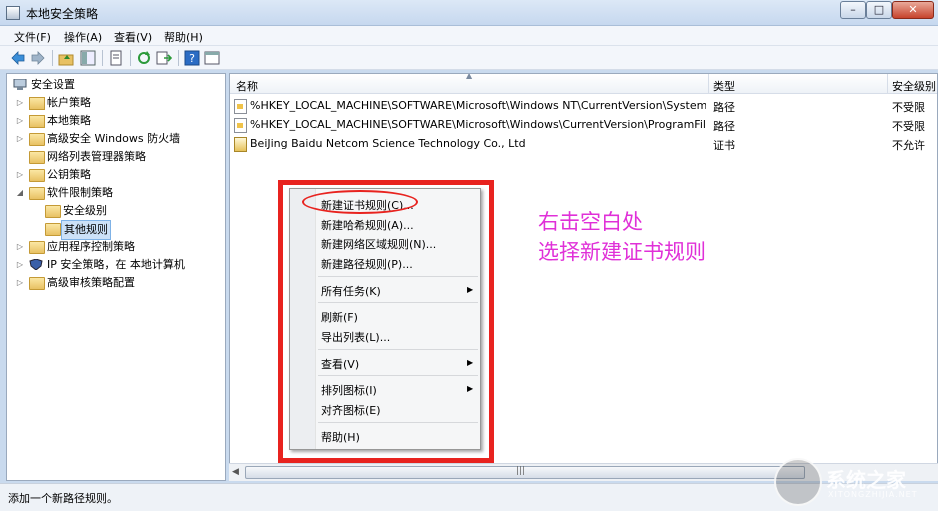 The image size is (938, 511). I want to click on tree-item-additional-rules: 其他规则, so click(126, 230).